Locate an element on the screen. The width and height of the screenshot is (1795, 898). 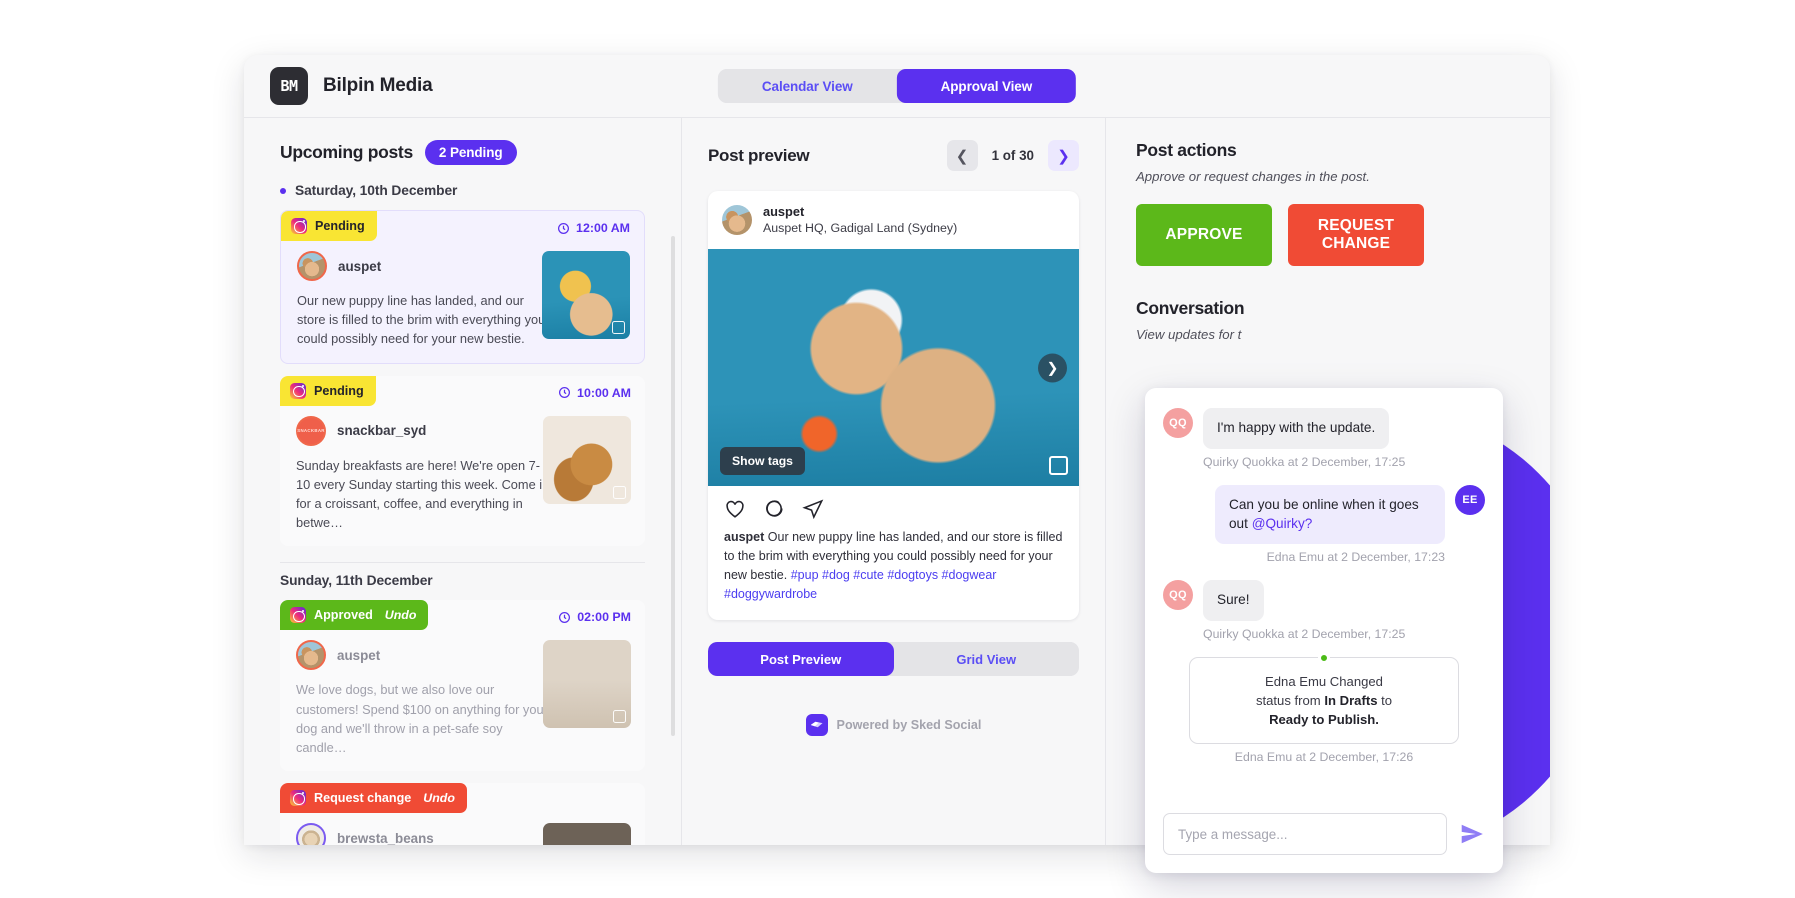
media-next-icon: ❯ is located at coordinates (1052, 367).